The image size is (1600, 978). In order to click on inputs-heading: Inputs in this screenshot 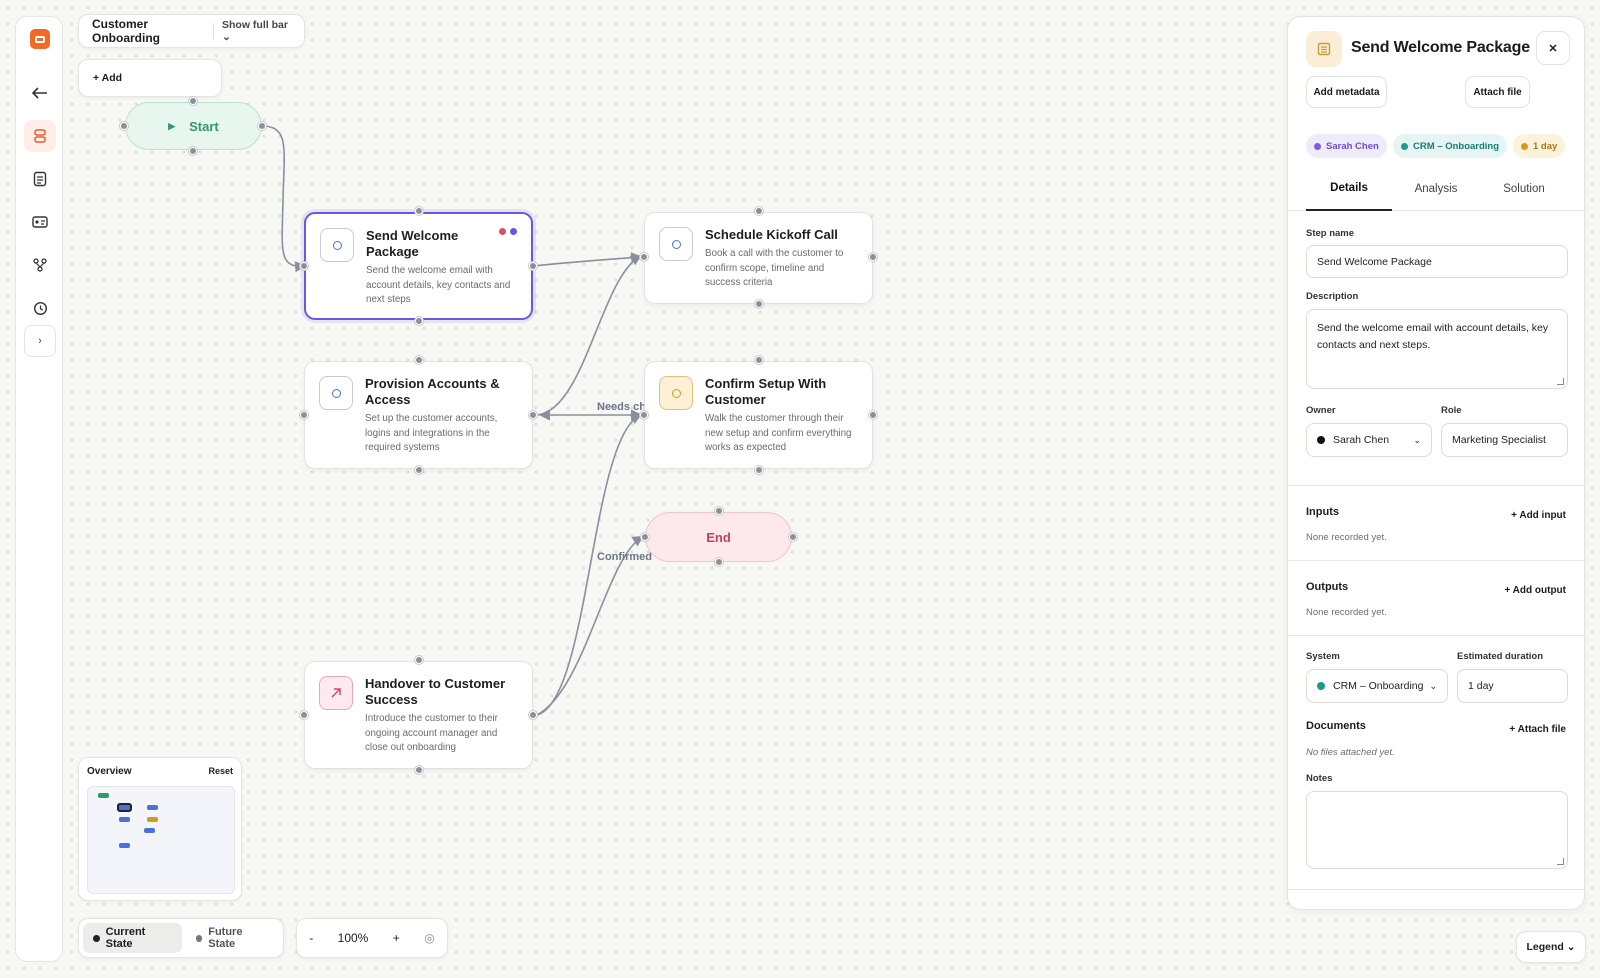, I will do `click(1322, 512)`.